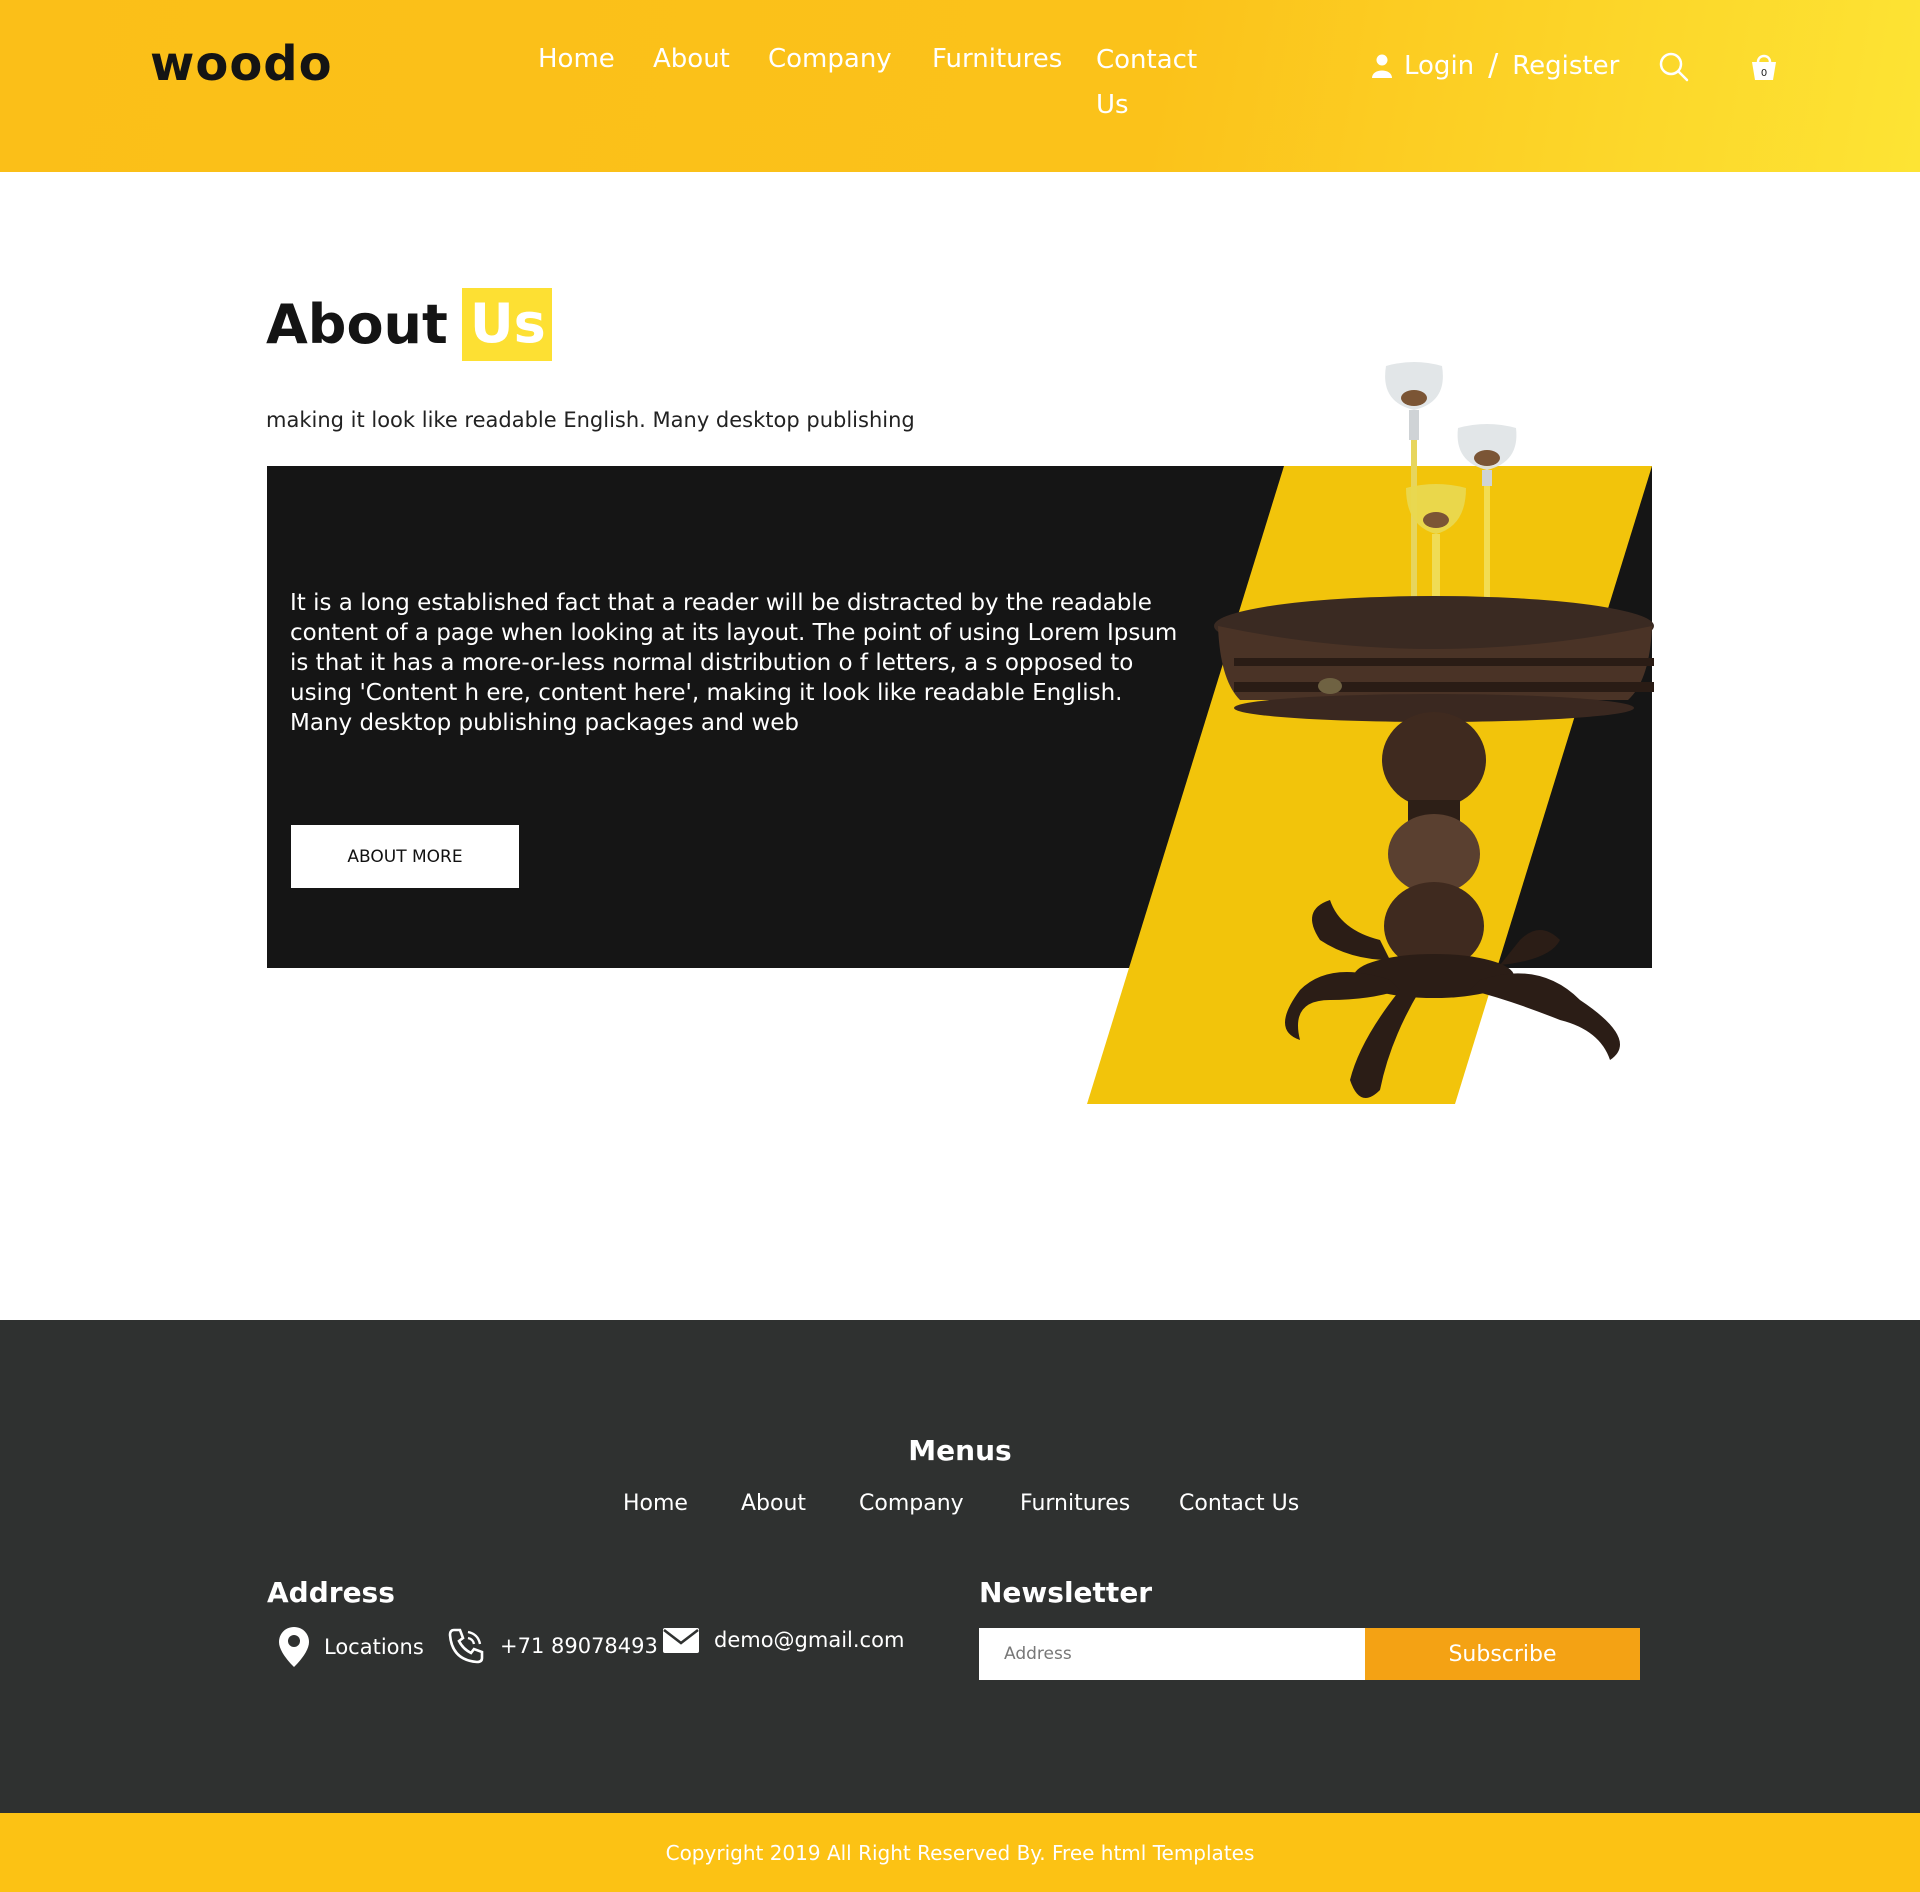 The image size is (1920, 1892). Describe the element at coordinates (1764, 67) in the screenshot. I see `cart-icon: 0` at that location.